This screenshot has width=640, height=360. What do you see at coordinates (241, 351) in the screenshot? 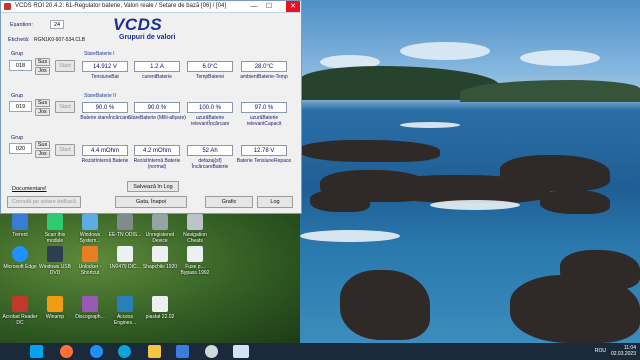
I see `vcds-taskbar-icon` at bounding box center [241, 351].